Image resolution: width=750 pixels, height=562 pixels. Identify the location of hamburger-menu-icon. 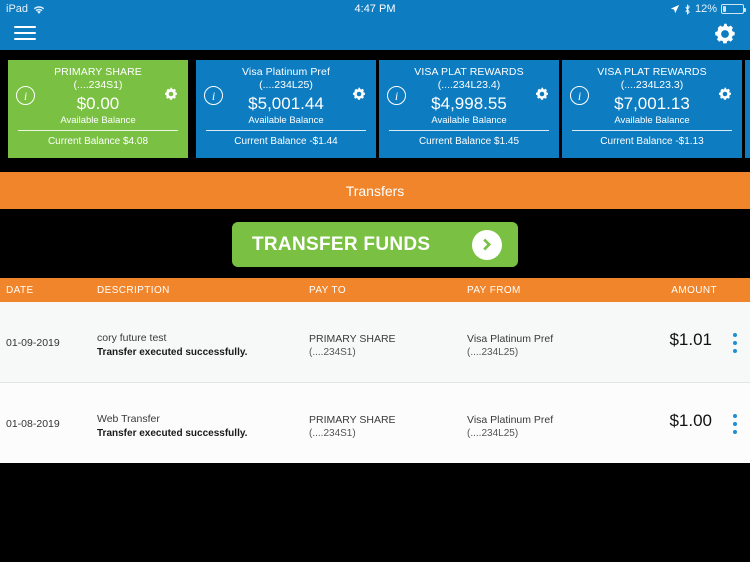
(25, 33).